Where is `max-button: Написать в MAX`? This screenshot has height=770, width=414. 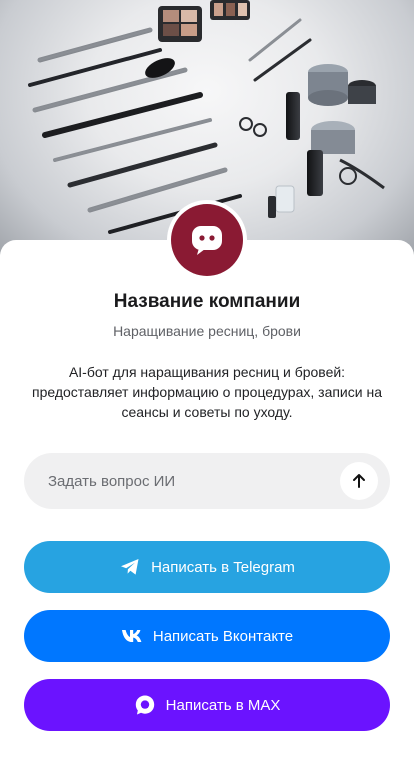 max-button: Написать в MAX is located at coordinates (207, 705).